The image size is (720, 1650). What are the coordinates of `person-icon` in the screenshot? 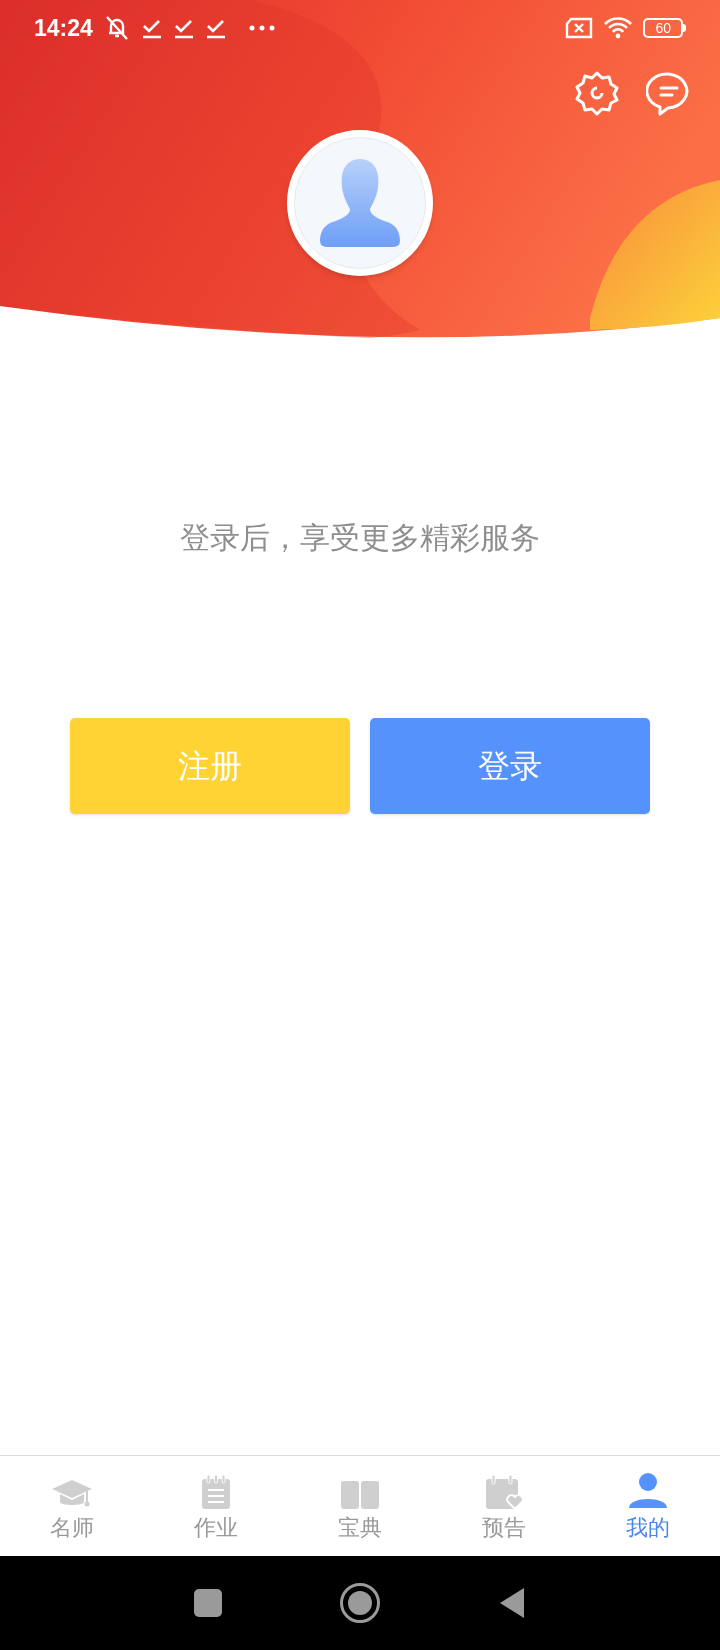 It's located at (648, 1491).